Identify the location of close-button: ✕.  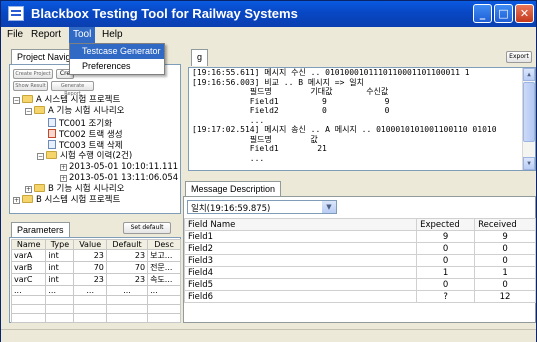
(524, 13).